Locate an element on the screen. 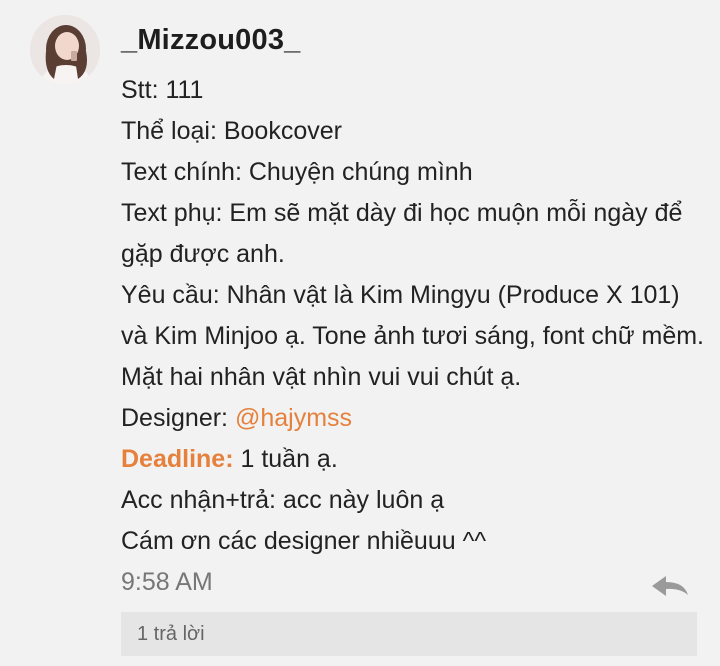  designer-label: Designer: is located at coordinates (178, 418).